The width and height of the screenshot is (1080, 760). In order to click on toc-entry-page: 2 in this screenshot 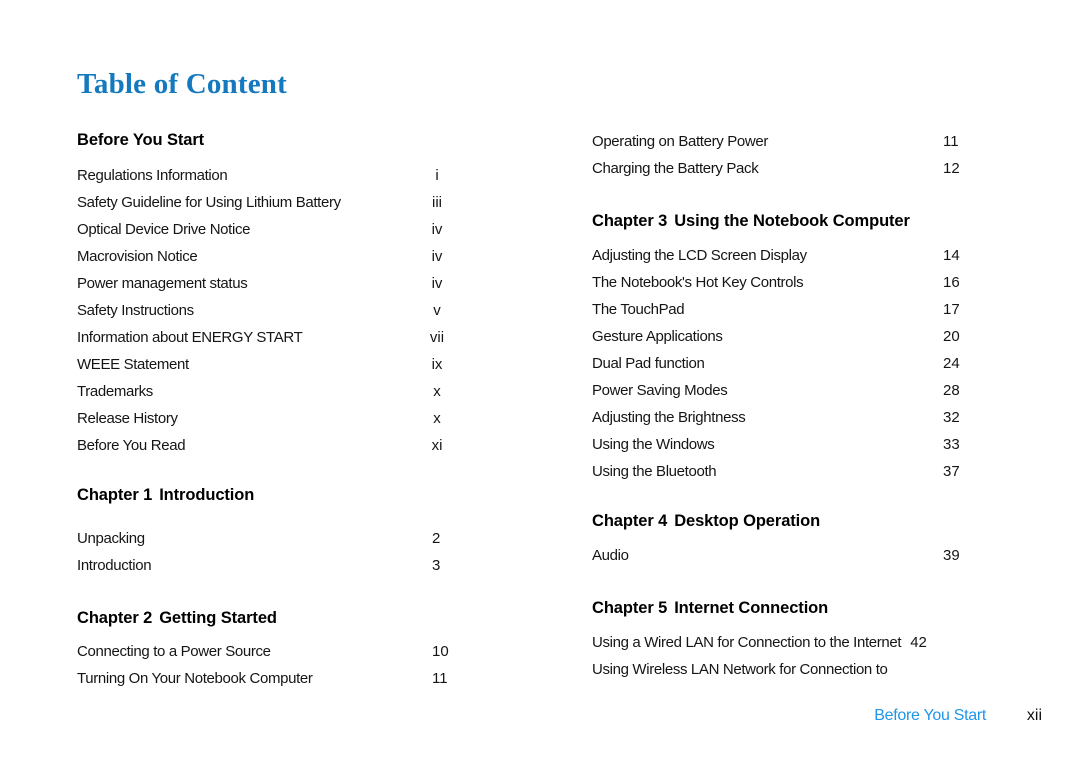, I will do `click(436, 538)`.